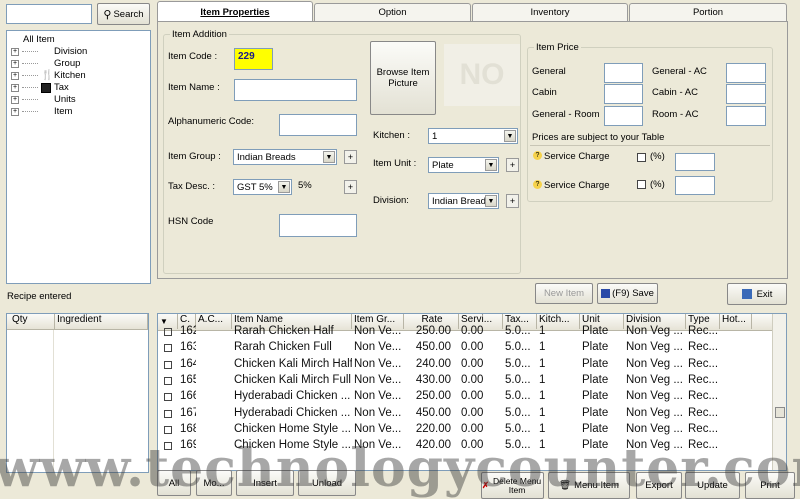  What do you see at coordinates (39, 39) in the screenshot?
I see `tree-root: All Item` at bounding box center [39, 39].